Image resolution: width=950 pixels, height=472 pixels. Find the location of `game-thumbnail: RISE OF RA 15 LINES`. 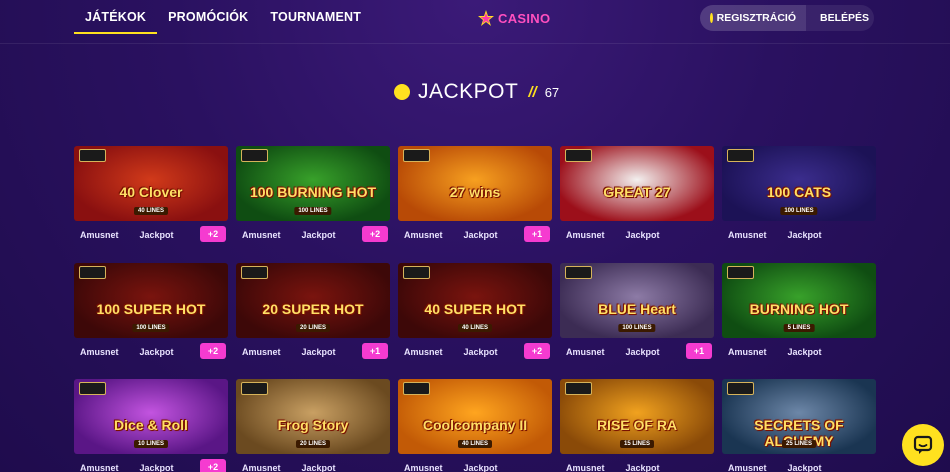

game-thumbnail: RISE OF RA 15 LINES is located at coordinates (637, 416).